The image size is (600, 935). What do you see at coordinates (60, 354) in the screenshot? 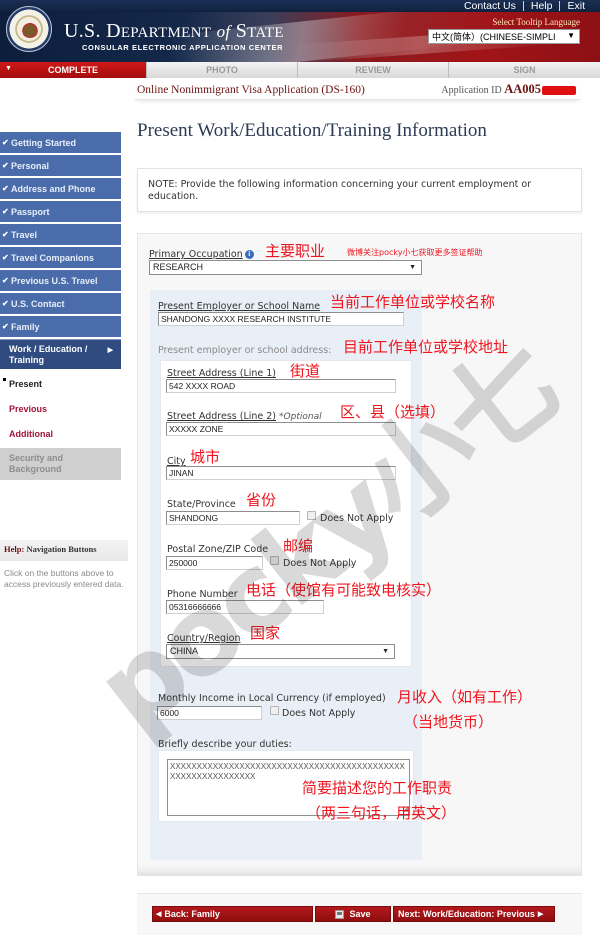
I see `sidebar-item-work-education-training: Work / Education / Training ▶` at bounding box center [60, 354].